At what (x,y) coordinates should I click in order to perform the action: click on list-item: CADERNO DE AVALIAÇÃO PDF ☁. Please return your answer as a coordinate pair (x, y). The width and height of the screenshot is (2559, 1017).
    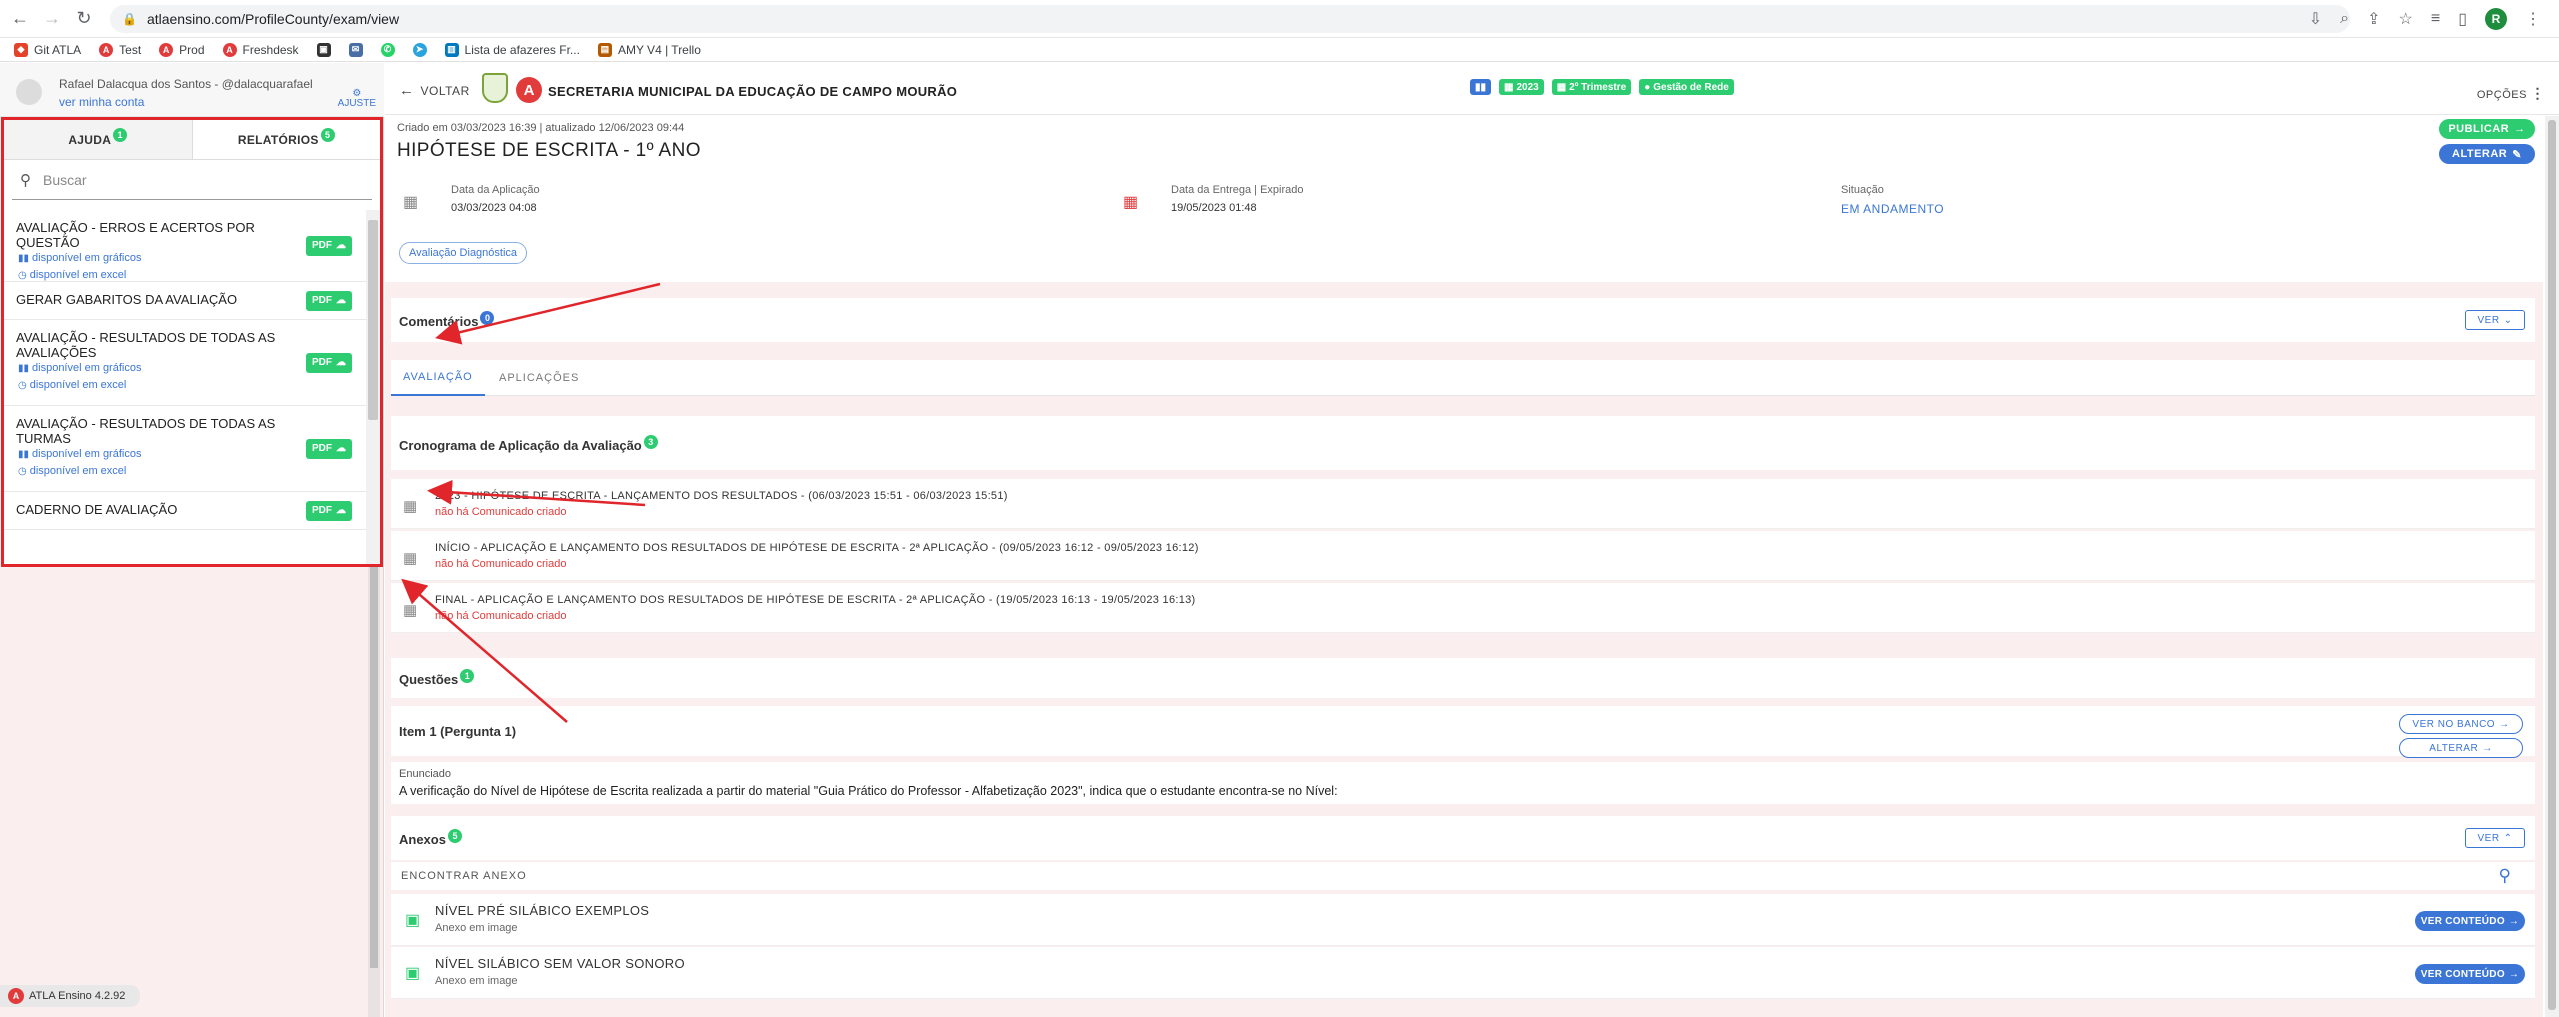
    Looking at the image, I should click on (185, 511).